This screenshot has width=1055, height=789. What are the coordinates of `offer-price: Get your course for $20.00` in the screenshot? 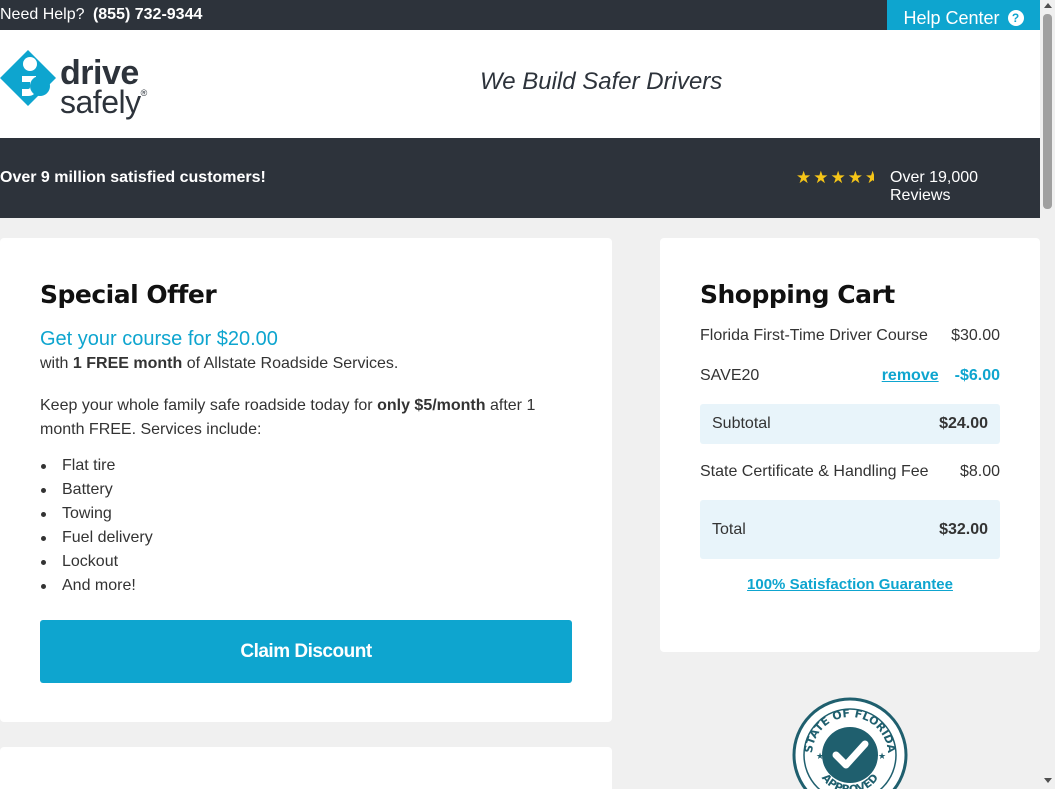 It's located at (159, 339).